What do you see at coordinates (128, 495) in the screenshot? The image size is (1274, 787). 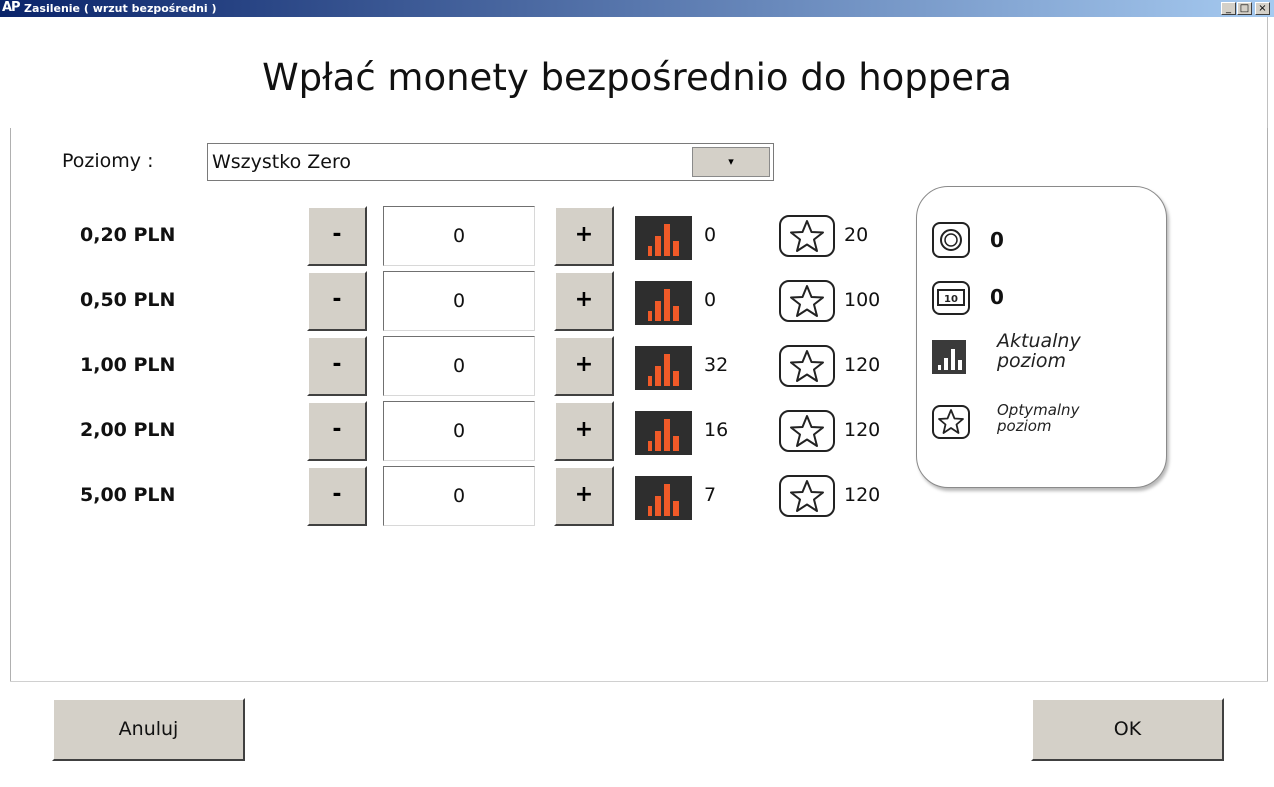 I see `denomination-label: 5,00 PLN` at bounding box center [128, 495].